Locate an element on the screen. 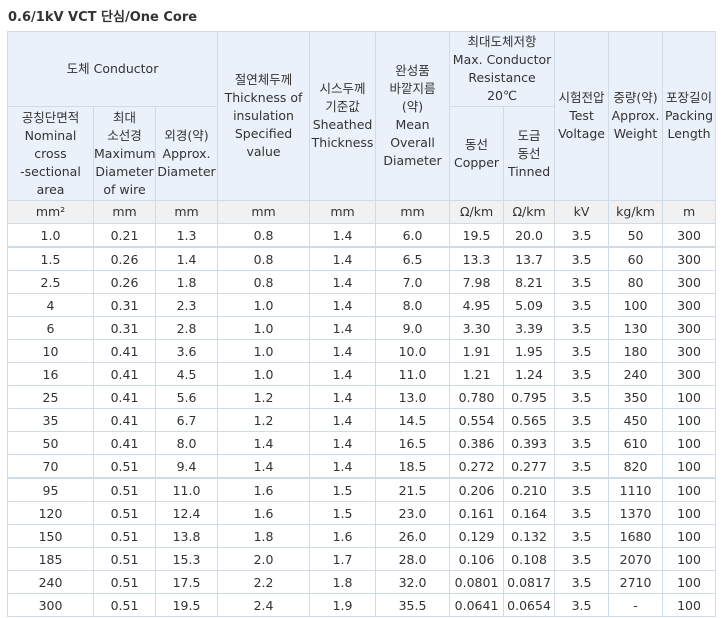 This screenshot has height=618, width=723. table-row: 4 0.31 2.3 1.0 1.4 8.0 4.95 5.09 3.5 100 300 is located at coordinates (362, 305).